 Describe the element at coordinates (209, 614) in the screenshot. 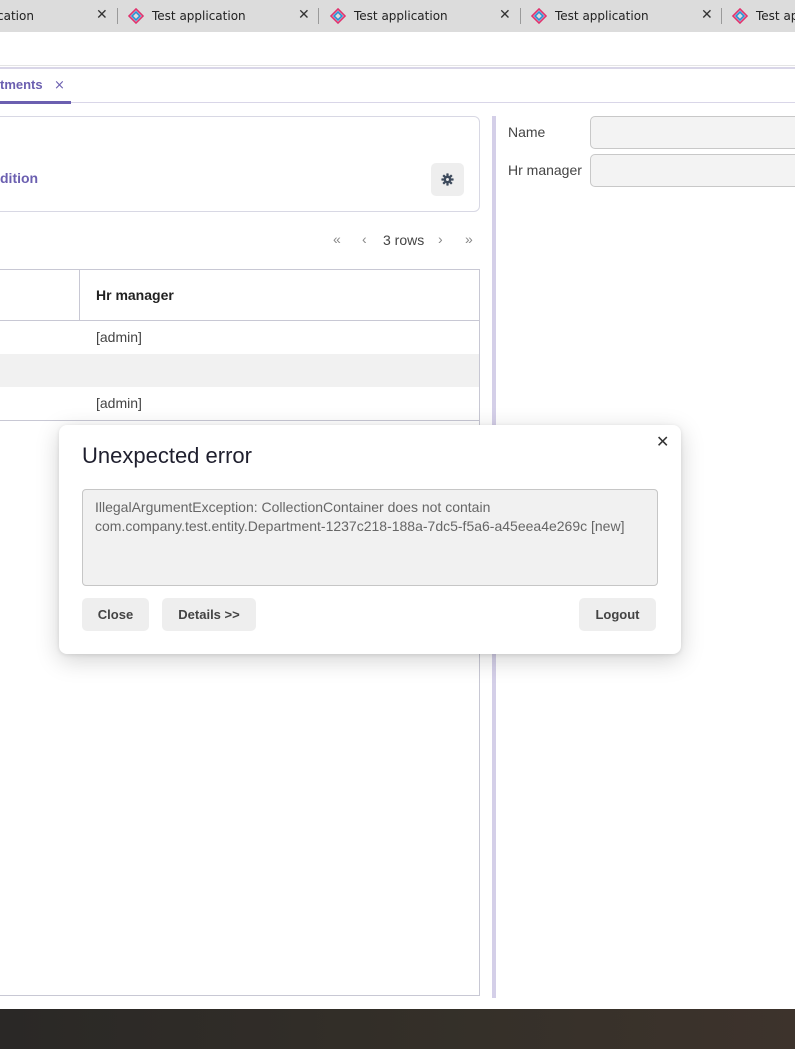

I see `details-button: Details >>` at that location.